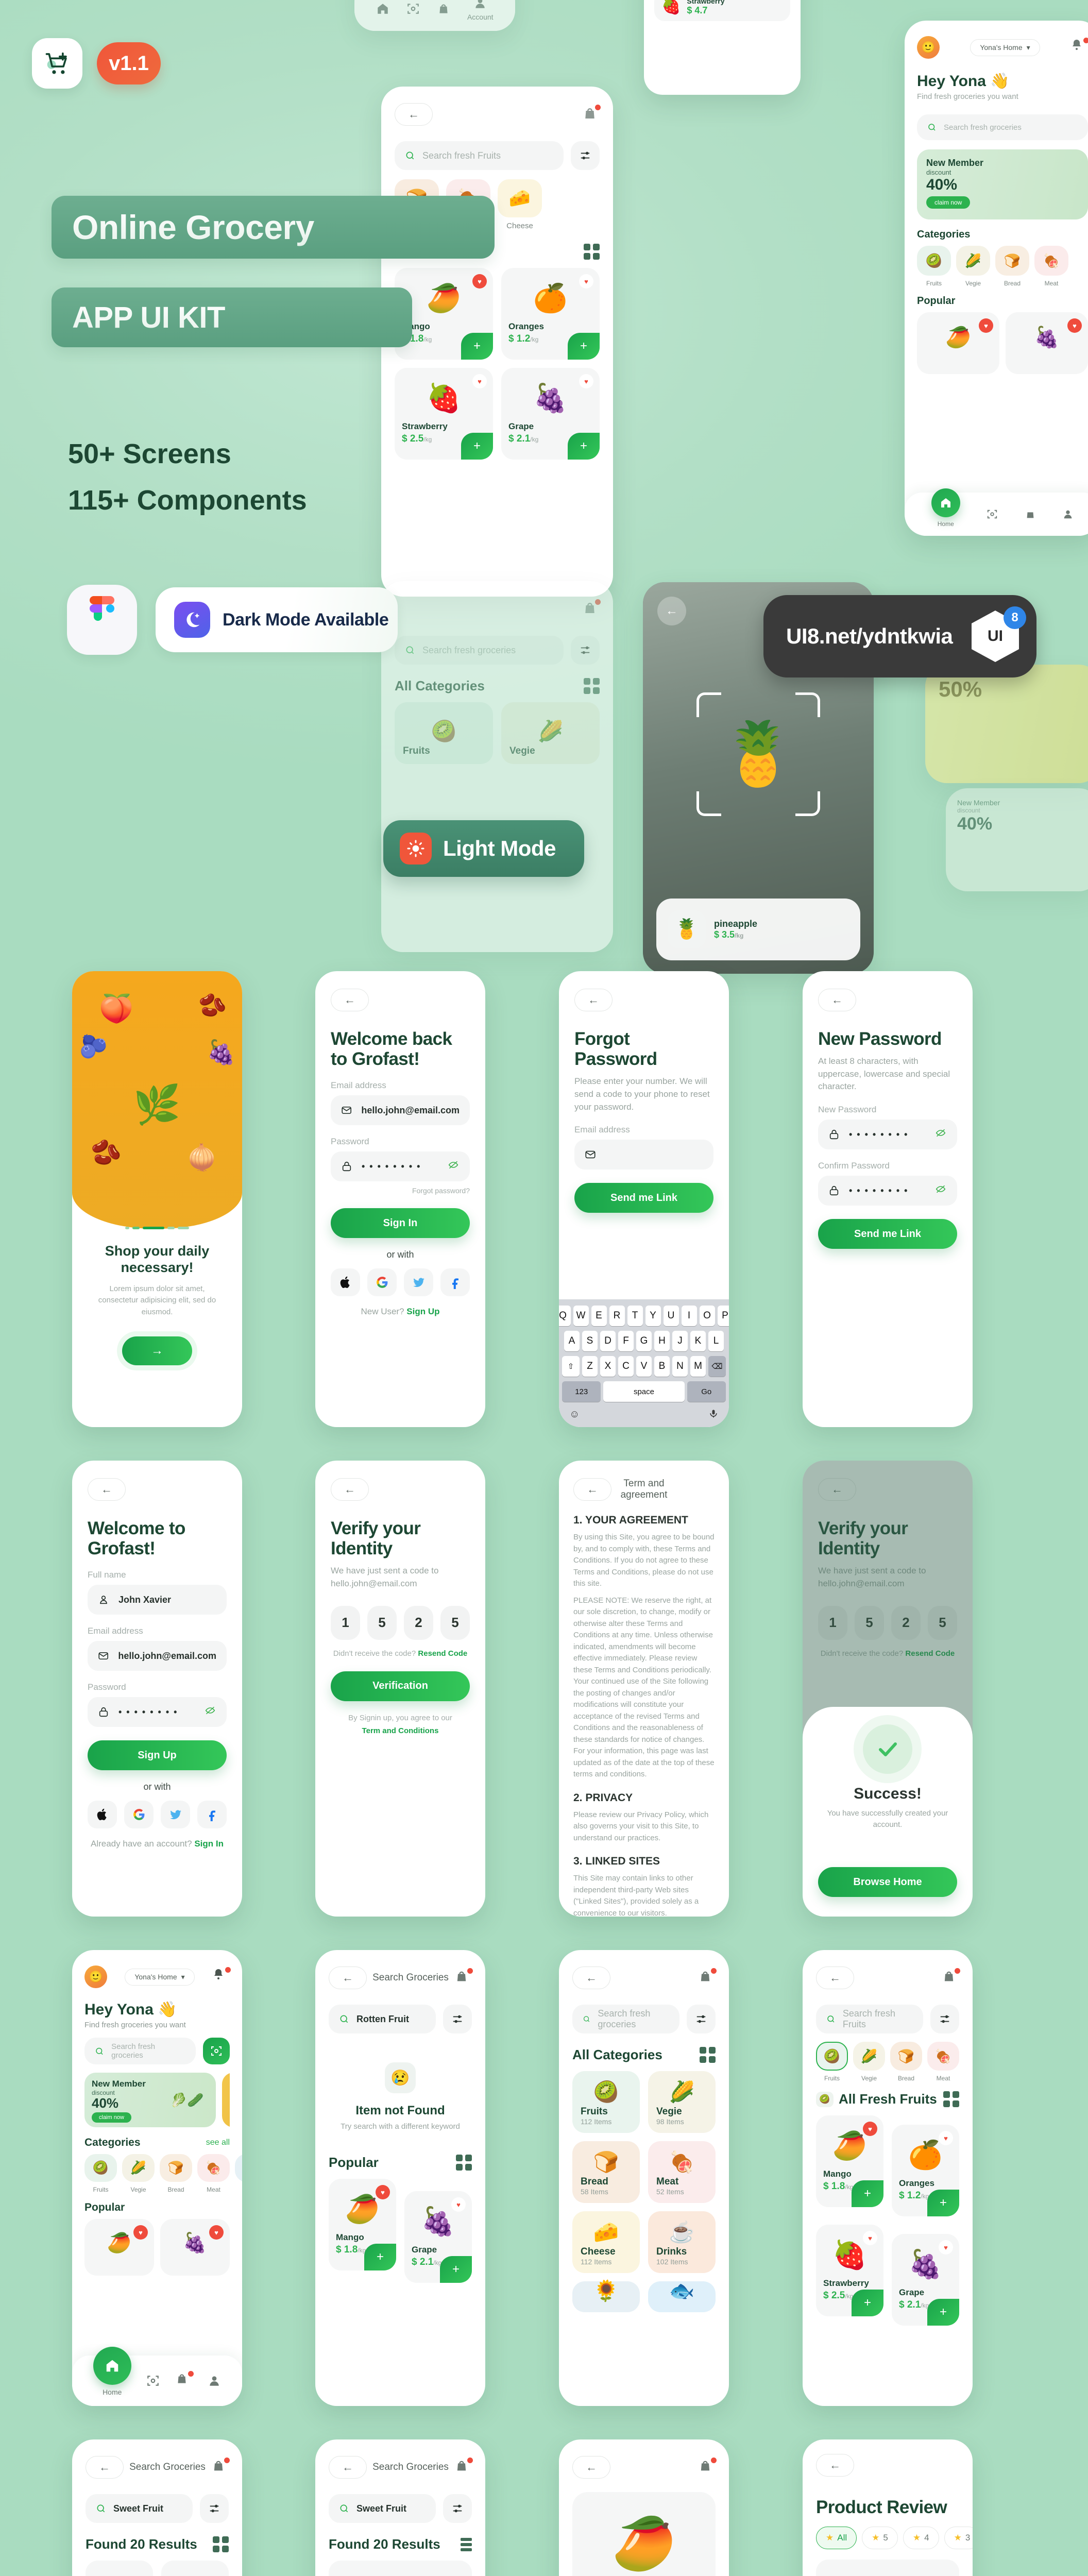  Describe the element at coordinates (599, 1316) in the screenshot. I see `key-E: E` at that location.